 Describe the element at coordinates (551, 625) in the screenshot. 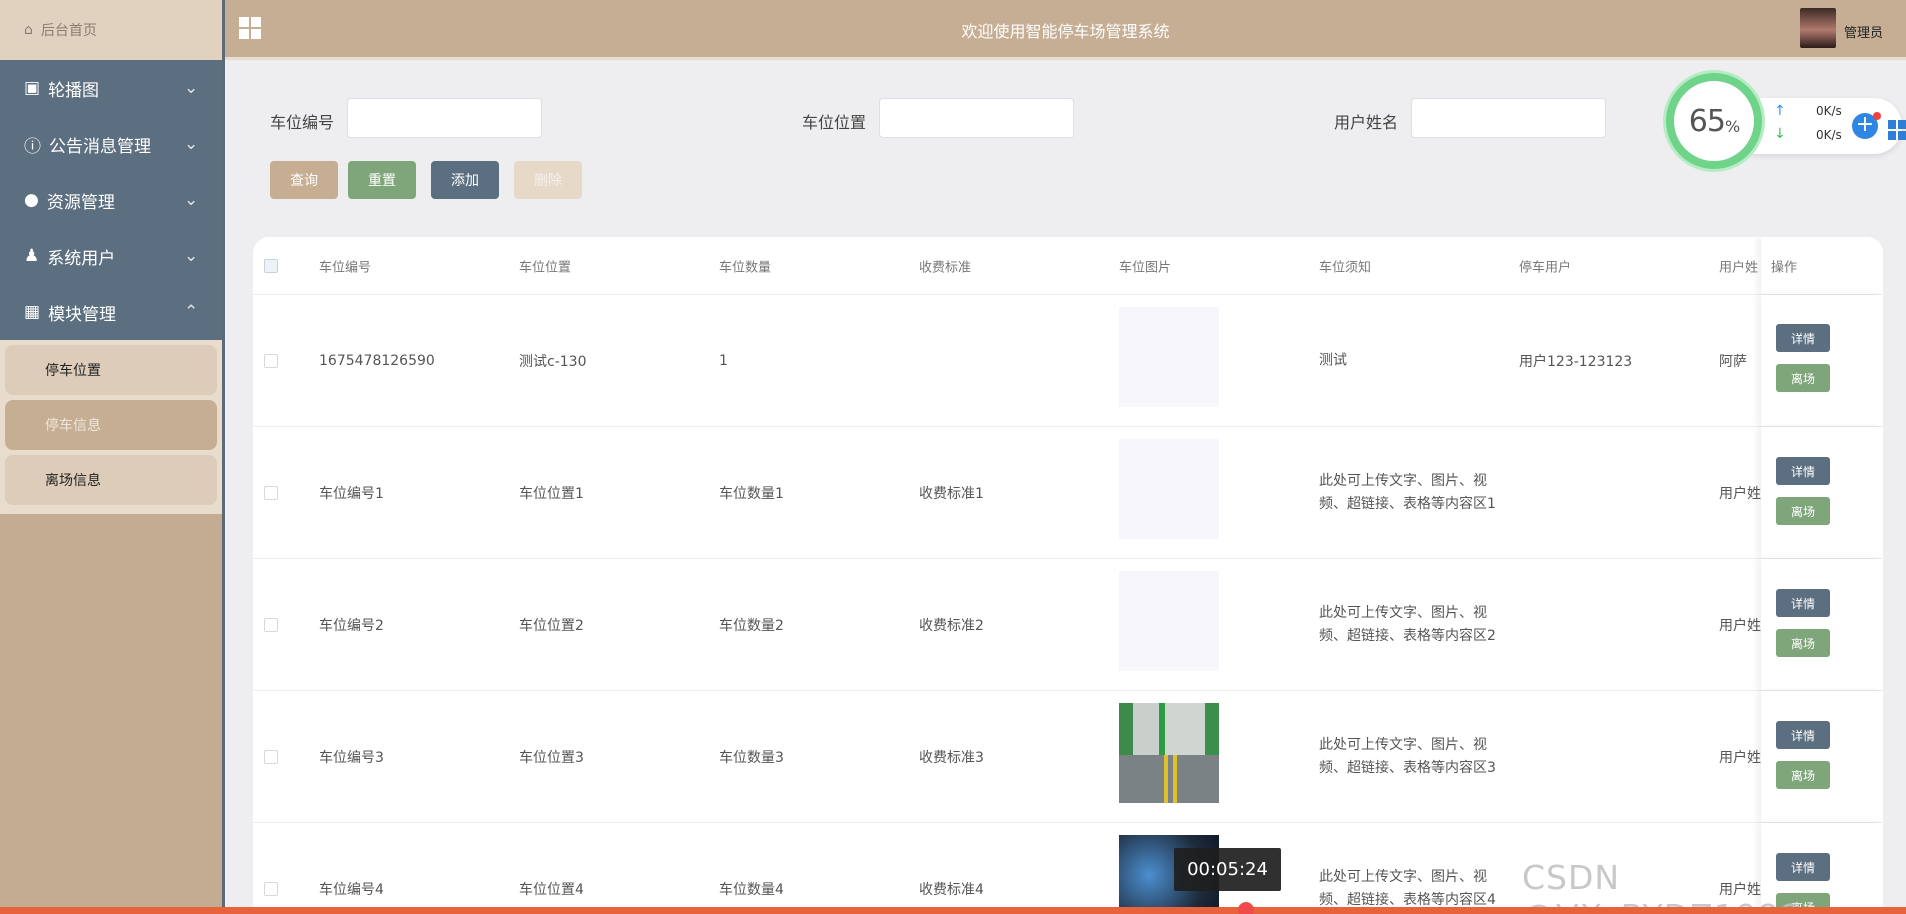

I see `cell-position: 车位位置2` at that location.